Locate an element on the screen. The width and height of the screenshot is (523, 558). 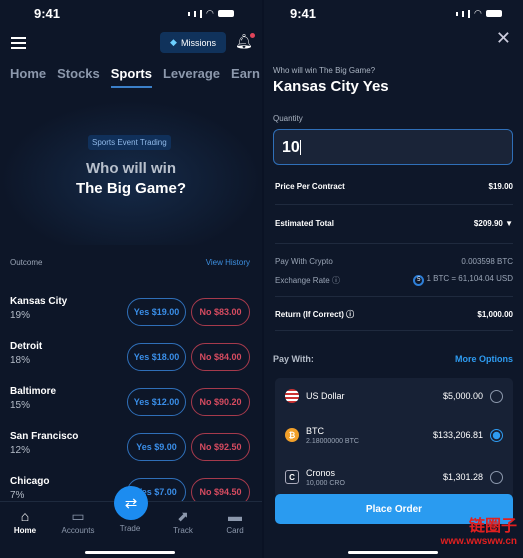
total-row: Estimated Total $209.90 ▼ is located at coordinates (394, 223).